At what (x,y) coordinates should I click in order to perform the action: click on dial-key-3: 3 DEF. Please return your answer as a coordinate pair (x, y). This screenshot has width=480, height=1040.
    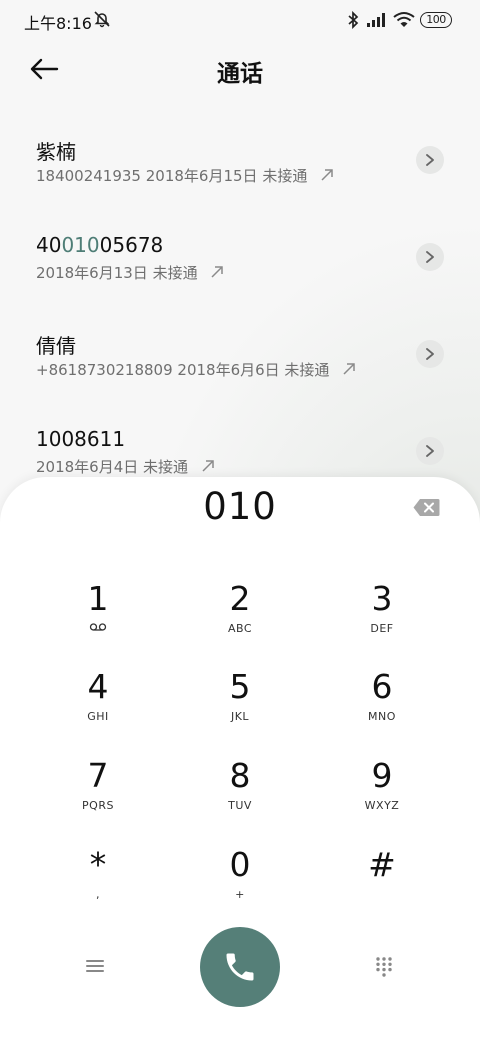
    Looking at the image, I should click on (382, 616).